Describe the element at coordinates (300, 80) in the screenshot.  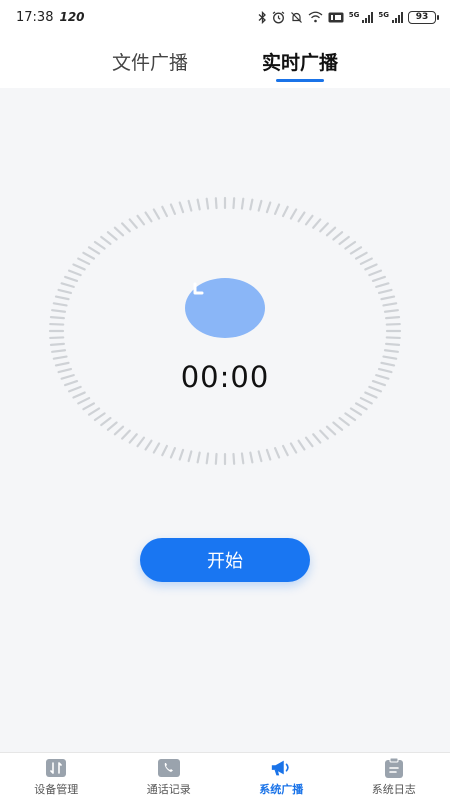
I see `tab-active-indicator` at that location.